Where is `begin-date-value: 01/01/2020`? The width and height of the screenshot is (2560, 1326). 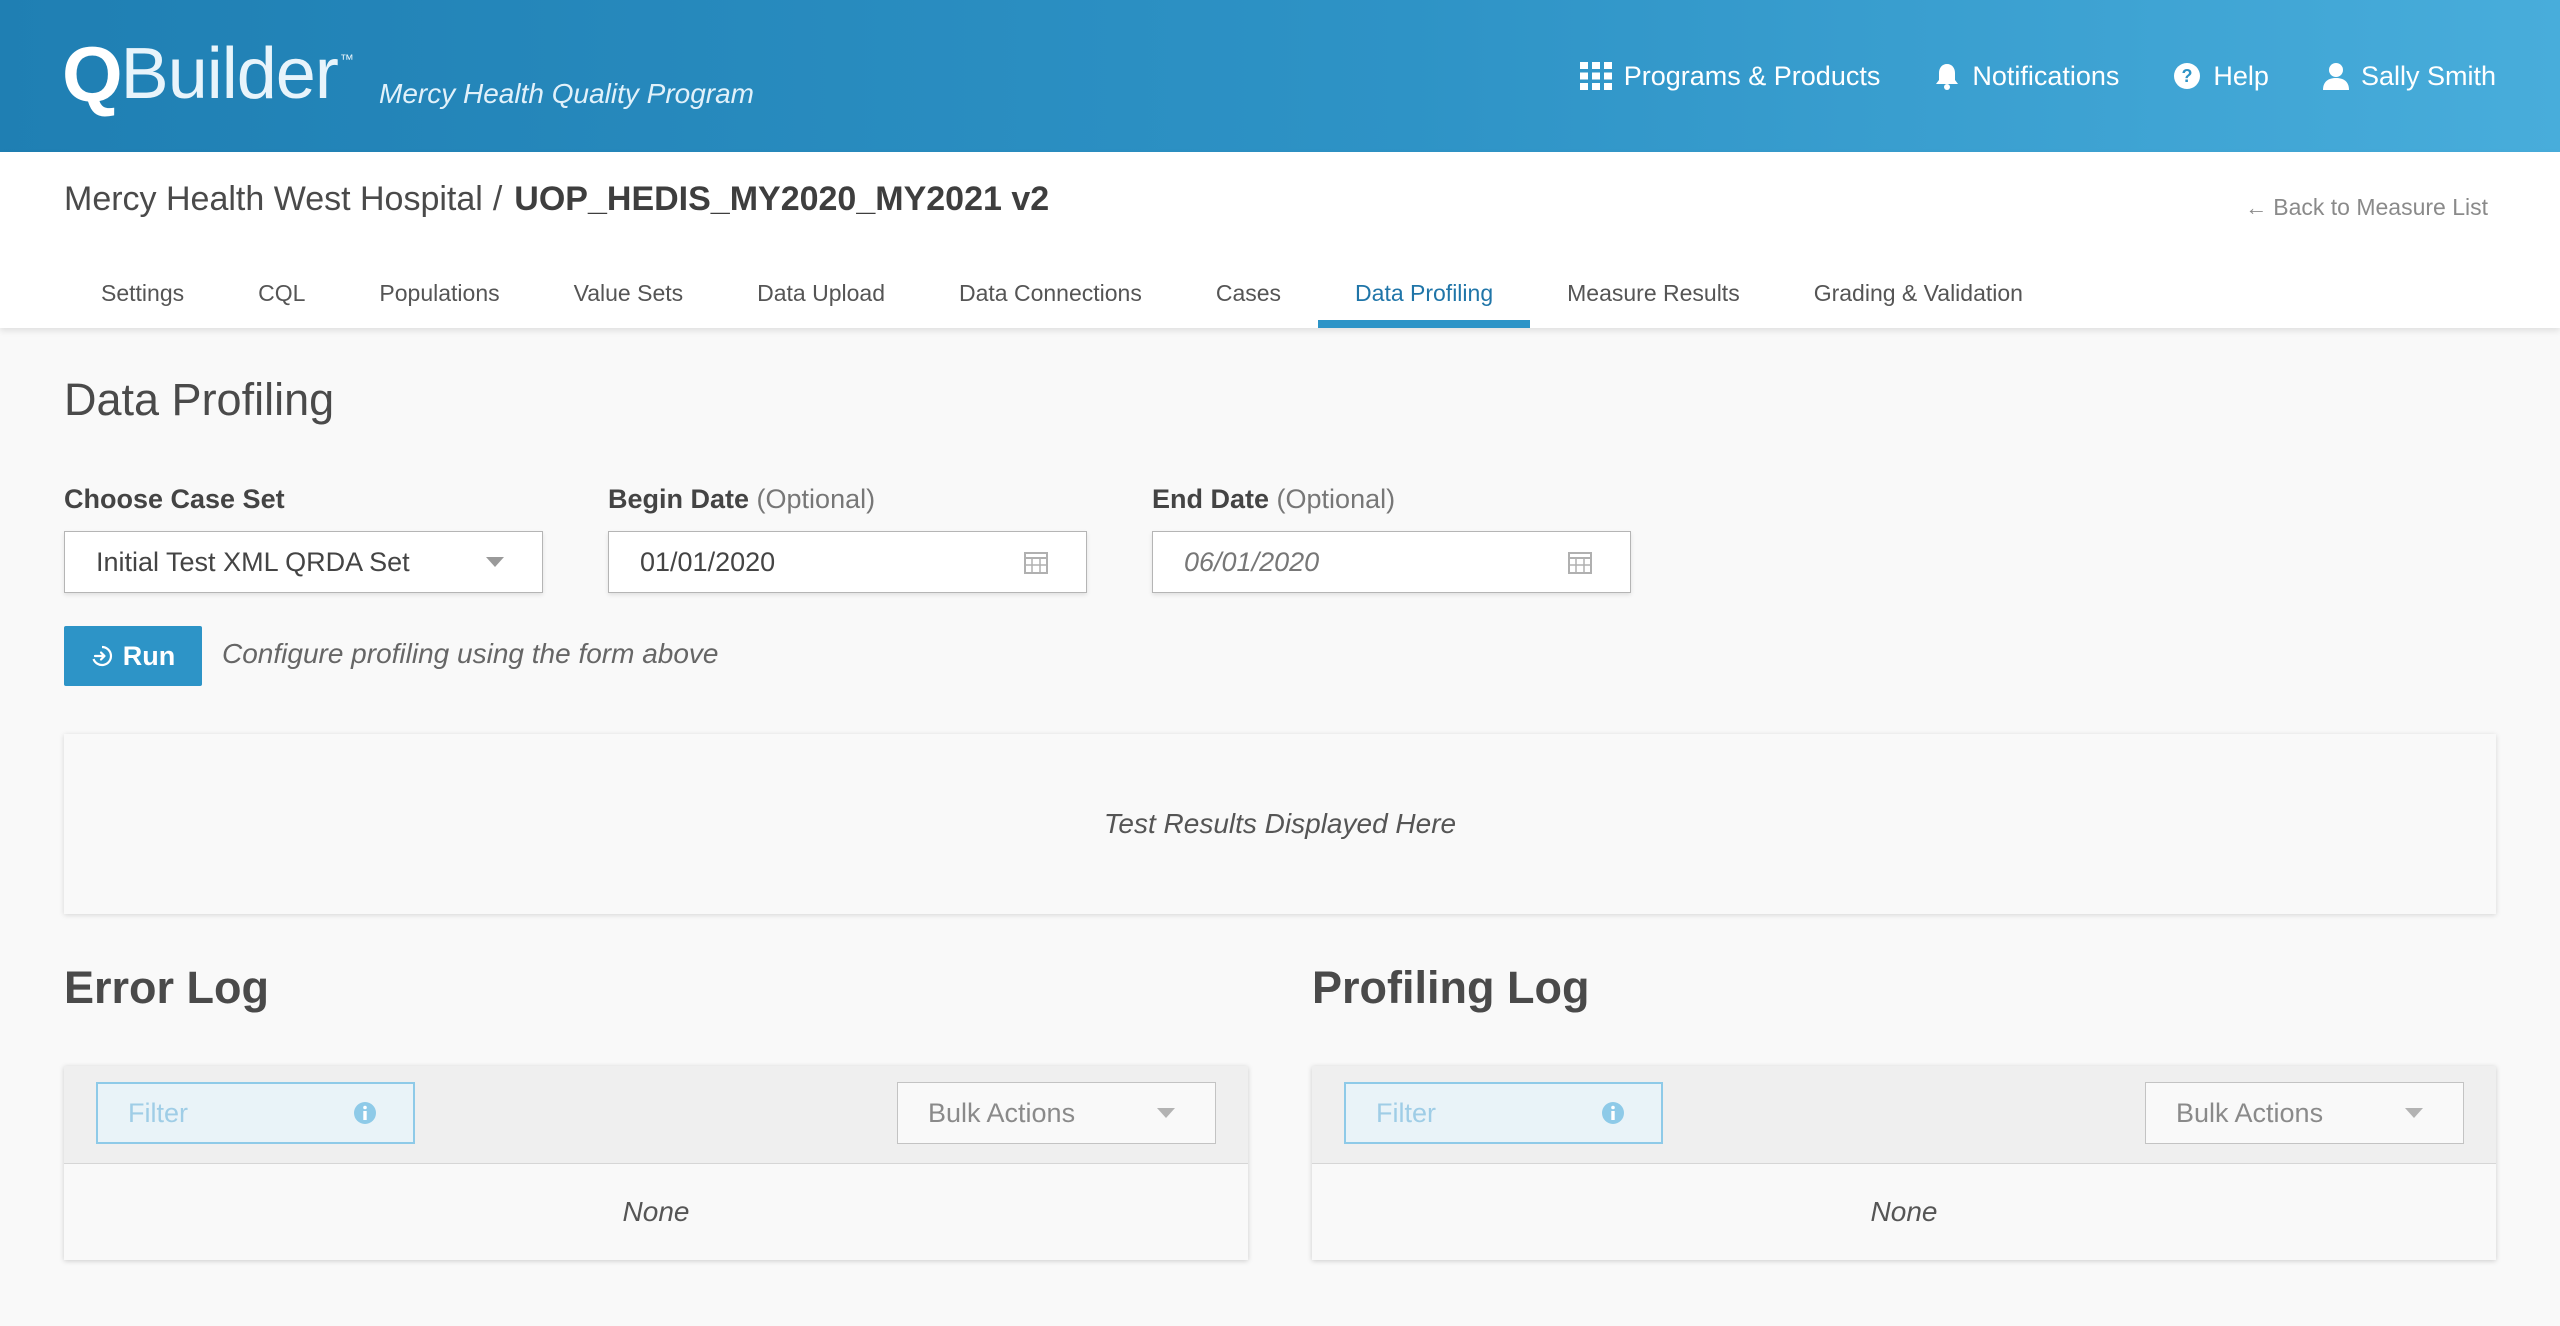 begin-date-value: 01/01/2020 is located at coordinates (708, 561).